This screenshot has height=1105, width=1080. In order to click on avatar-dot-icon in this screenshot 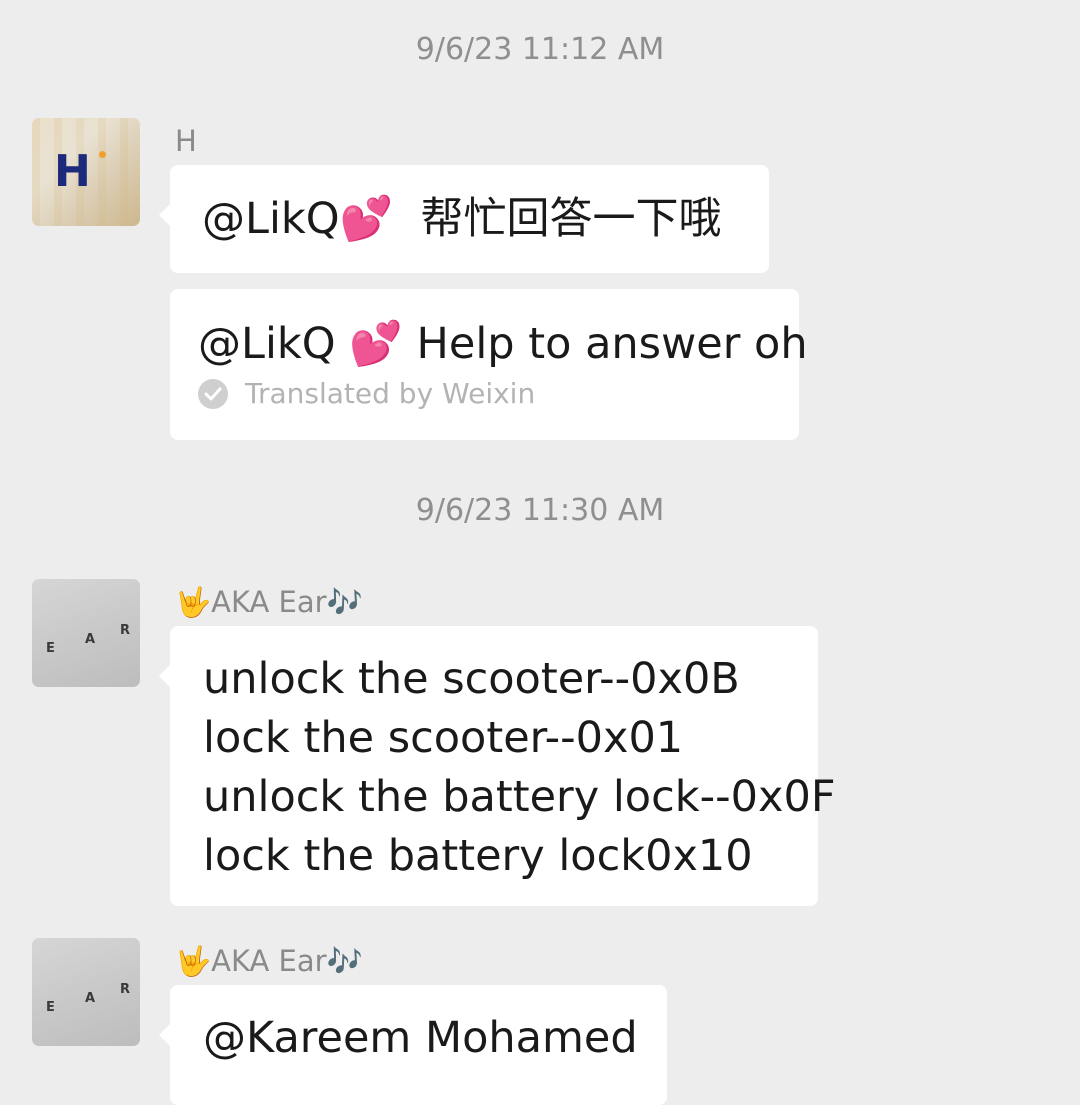, I will do `click(102, 154)`.